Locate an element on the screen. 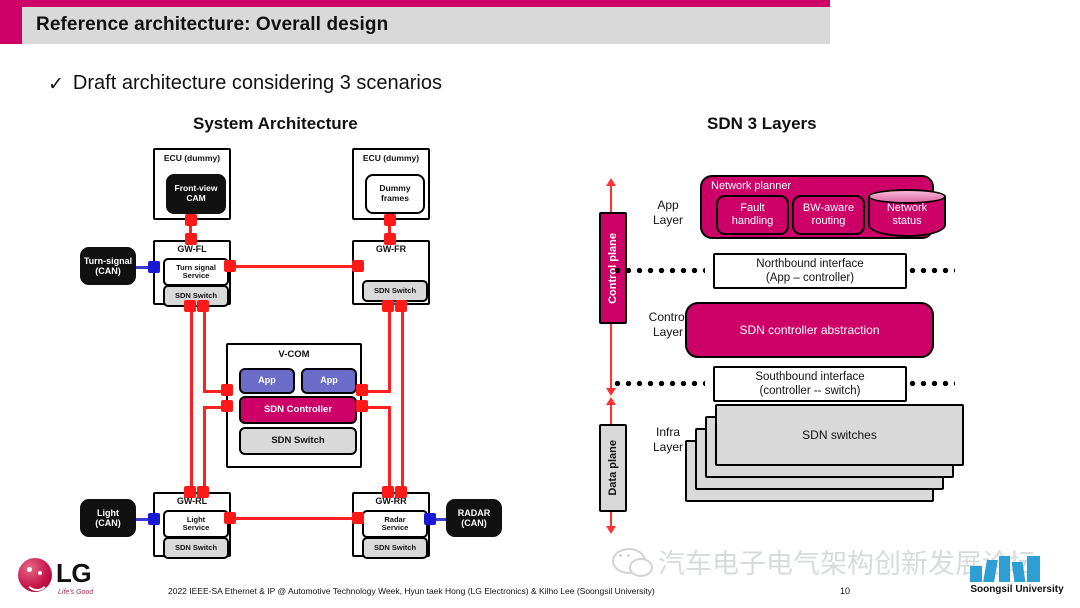 This screenshot has height=608, width=1080. lg-logo: LG Life's Good is located at coordinates (68, 578).